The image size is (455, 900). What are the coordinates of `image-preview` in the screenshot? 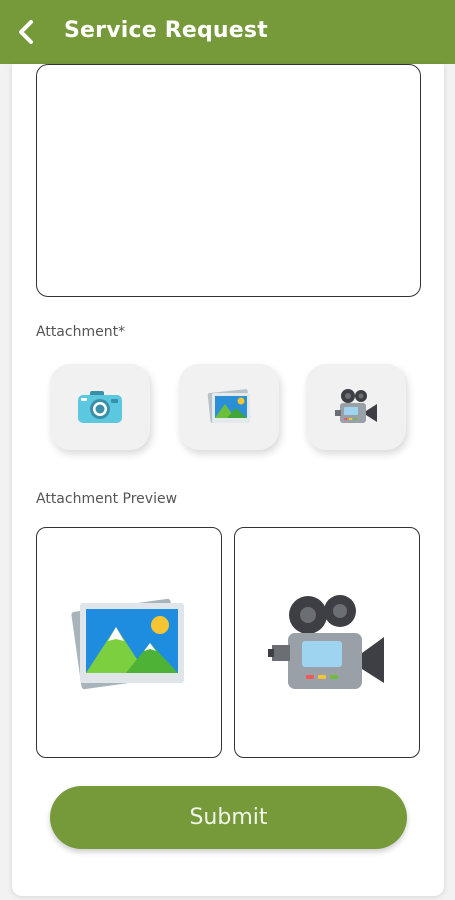 It's located at (129, 642).